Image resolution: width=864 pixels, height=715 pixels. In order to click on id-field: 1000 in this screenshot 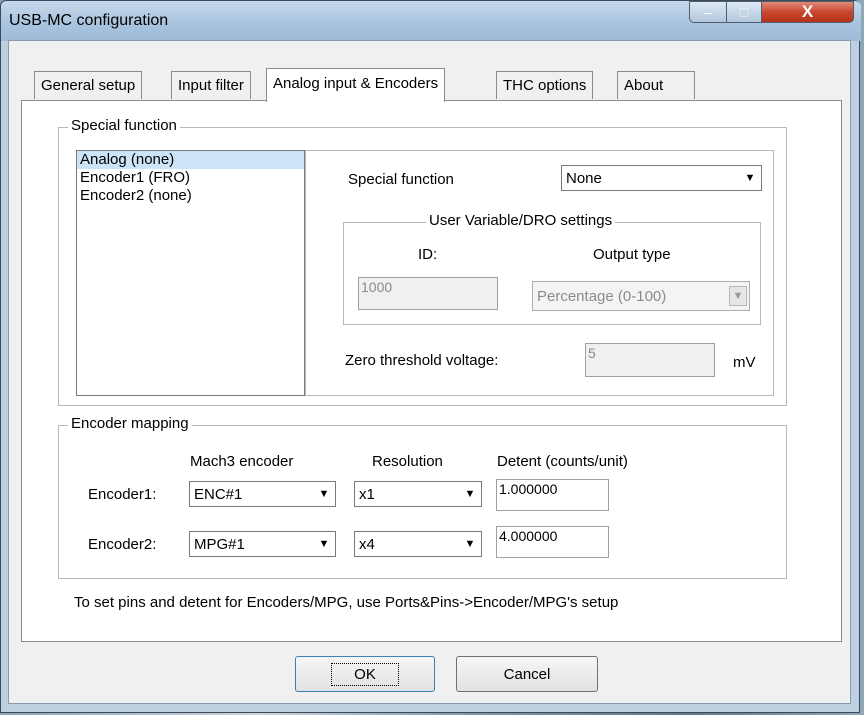, I will do `click(428, 293)`.